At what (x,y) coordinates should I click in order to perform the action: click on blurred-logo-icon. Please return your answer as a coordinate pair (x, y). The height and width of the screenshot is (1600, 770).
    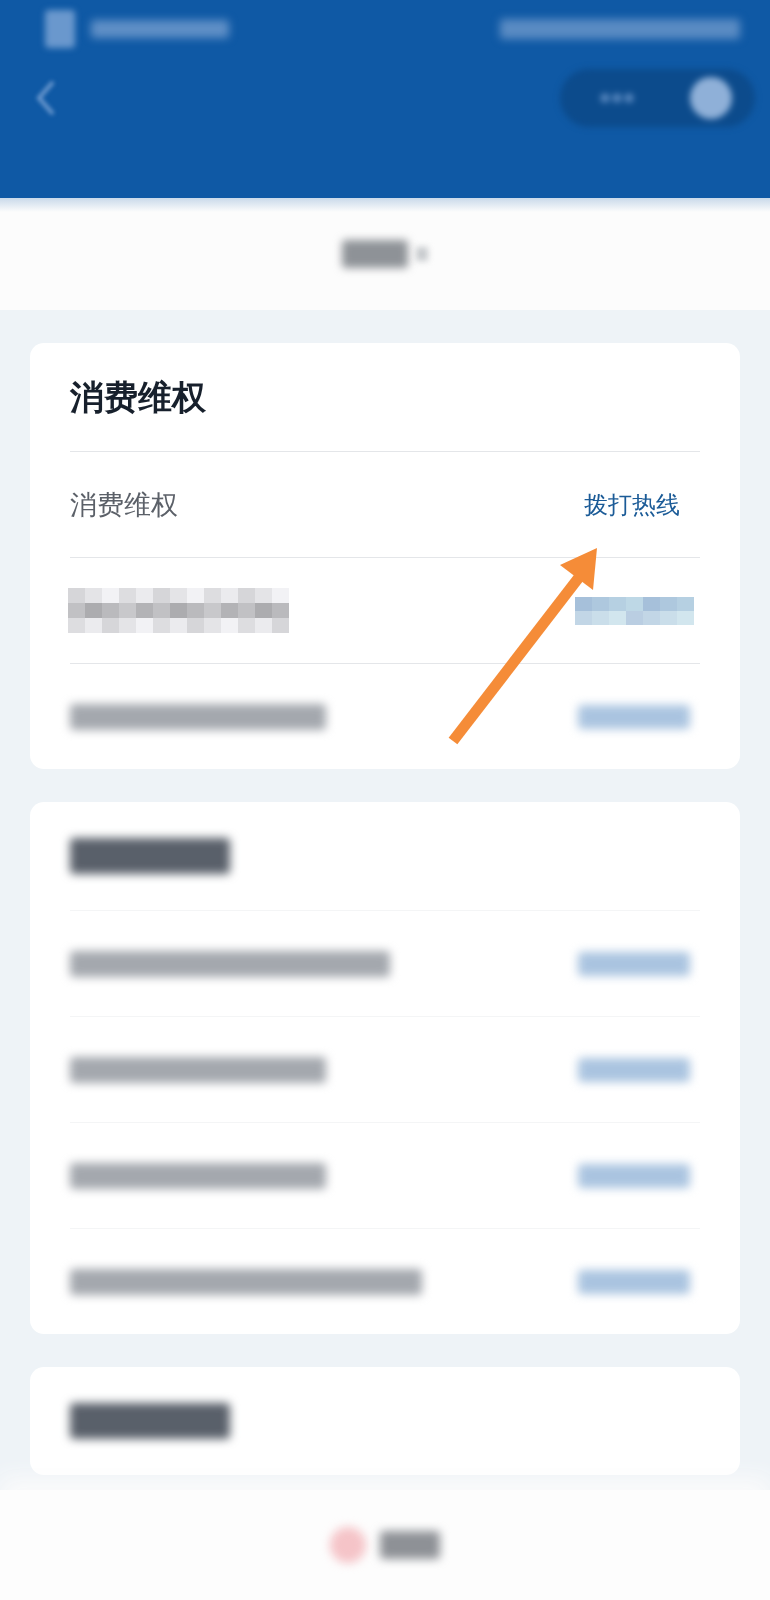
    Looking at the image, I should click on (60, 29).